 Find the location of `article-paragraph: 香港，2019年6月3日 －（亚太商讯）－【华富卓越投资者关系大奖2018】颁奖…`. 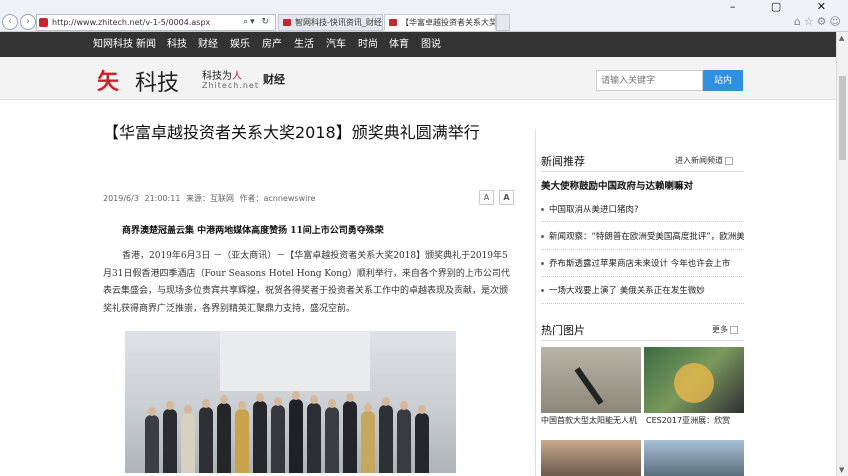

article-paragraph: 香港，2019年6月3日 －（亚太商讯）－【华富卓越投资者关系大奖2018】颁奖… is located at coordinates (306, 282).